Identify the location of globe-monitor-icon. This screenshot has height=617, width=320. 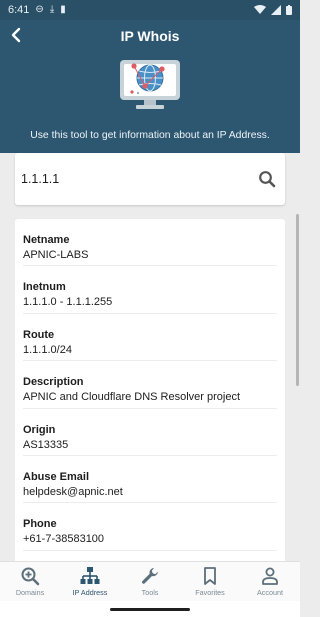
(150, 84).